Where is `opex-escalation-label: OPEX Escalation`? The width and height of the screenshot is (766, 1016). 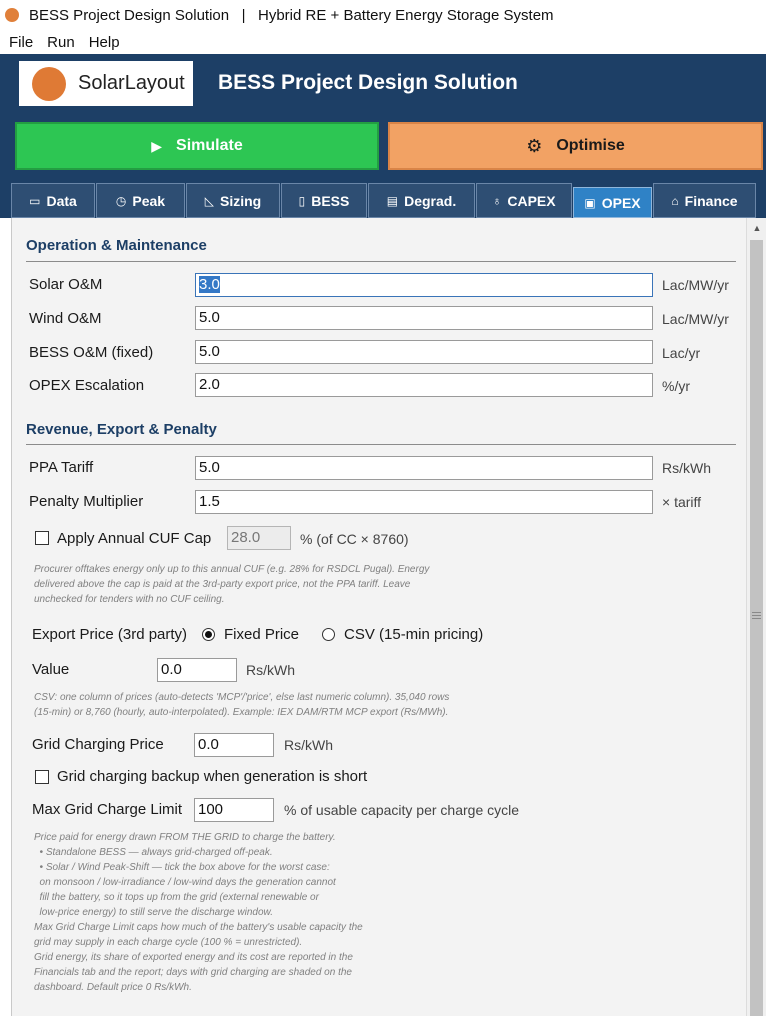
opex-escalation-label: OPEX Escalation is located at coordinates (87, 385).